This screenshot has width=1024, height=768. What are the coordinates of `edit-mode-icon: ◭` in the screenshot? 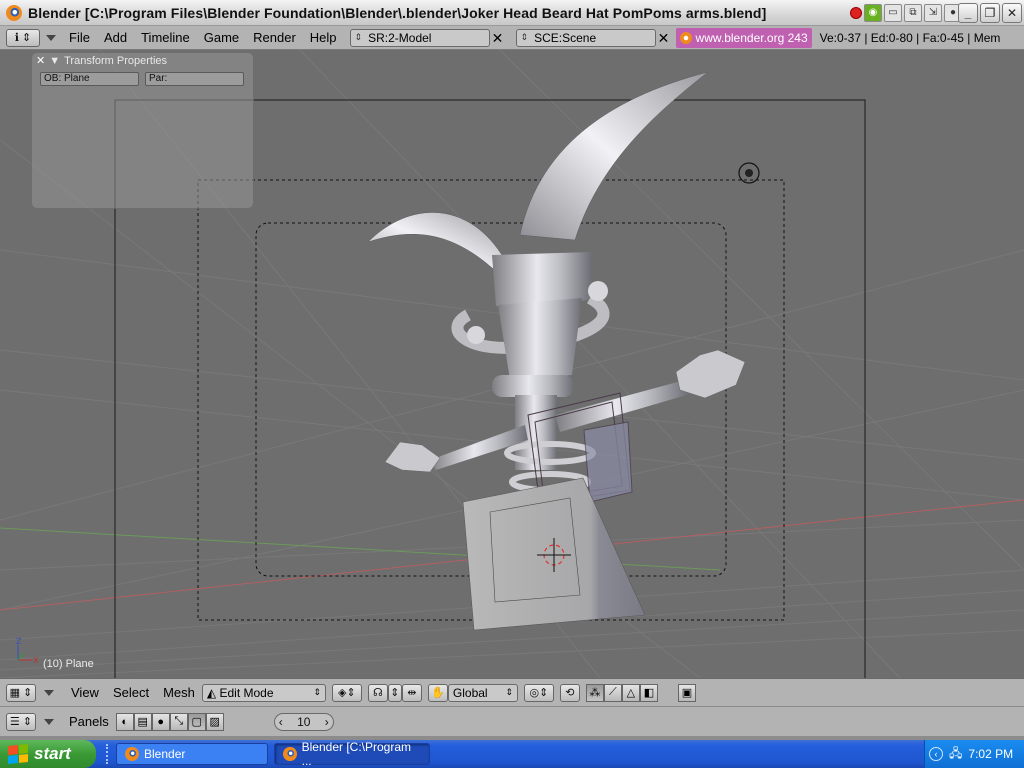 It's located at (211, 692).